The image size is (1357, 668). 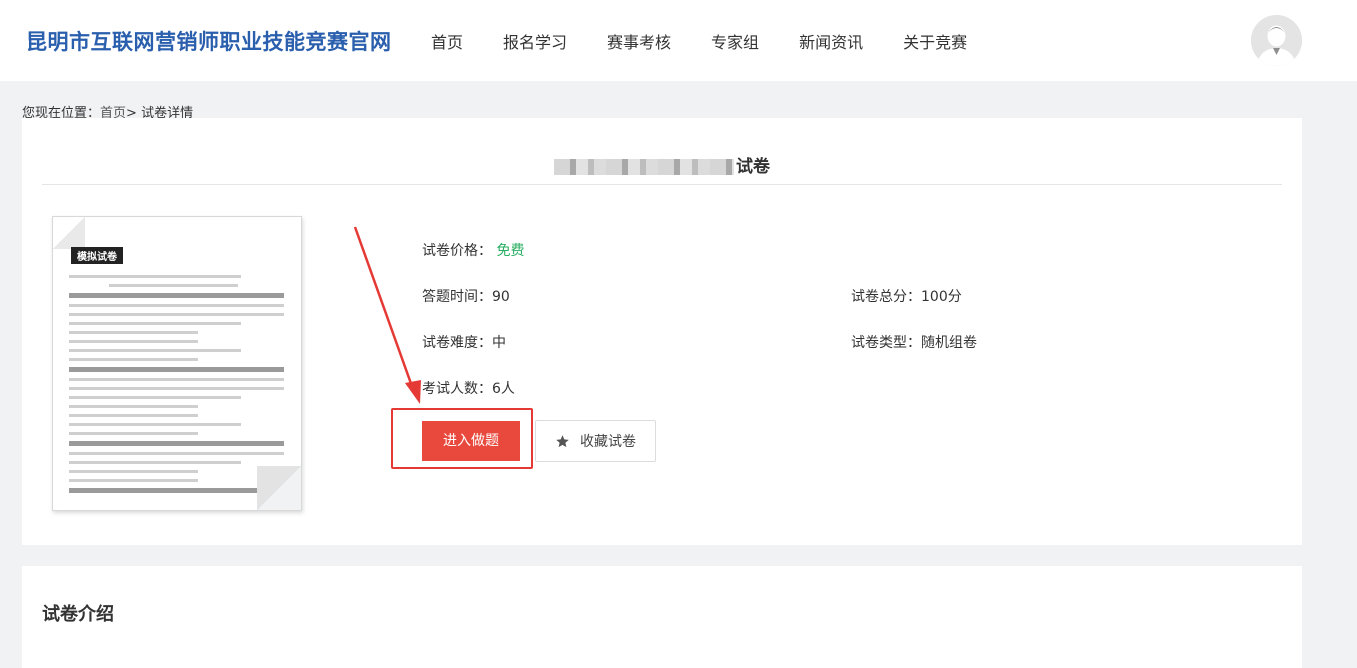 I want to click on nav-about: 关于竞赛, so click(x=935, y=41).